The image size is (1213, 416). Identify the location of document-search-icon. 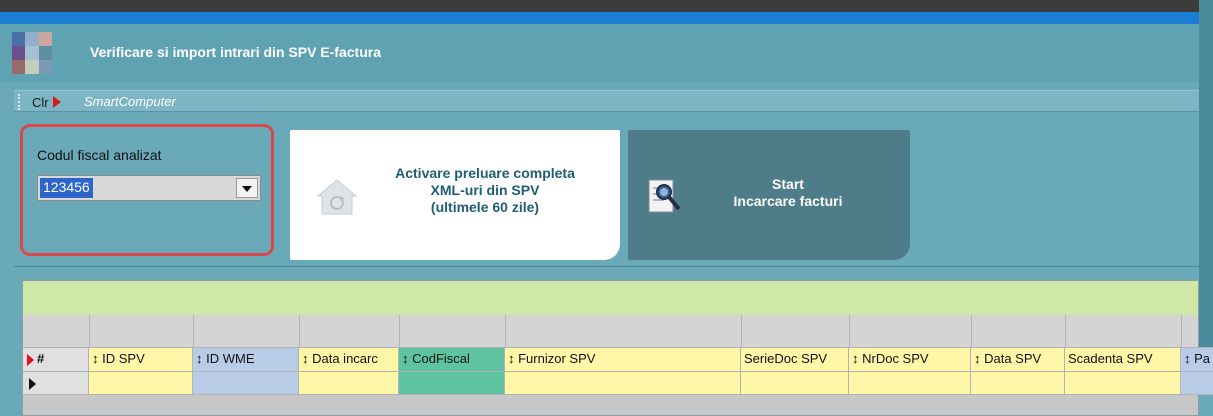
(664, 196).